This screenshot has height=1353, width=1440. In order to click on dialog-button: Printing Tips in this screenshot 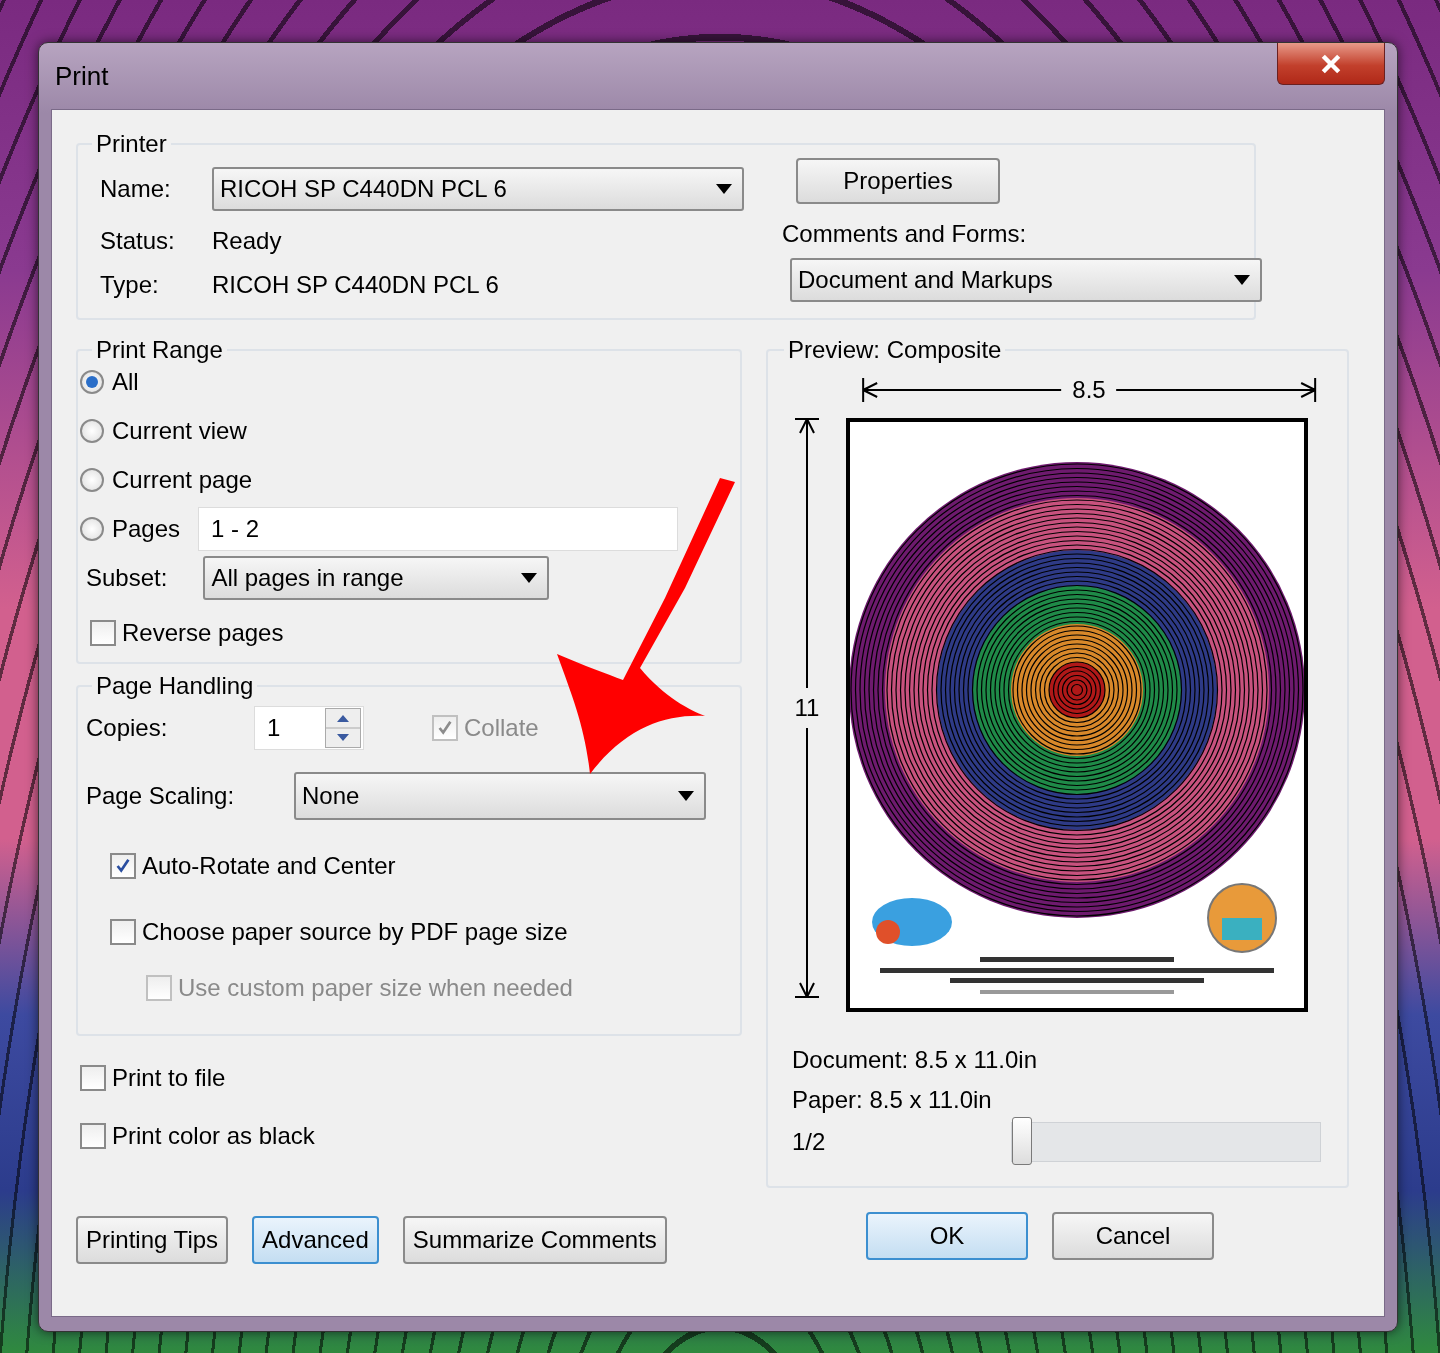, I will do `click(152, 1240)`.